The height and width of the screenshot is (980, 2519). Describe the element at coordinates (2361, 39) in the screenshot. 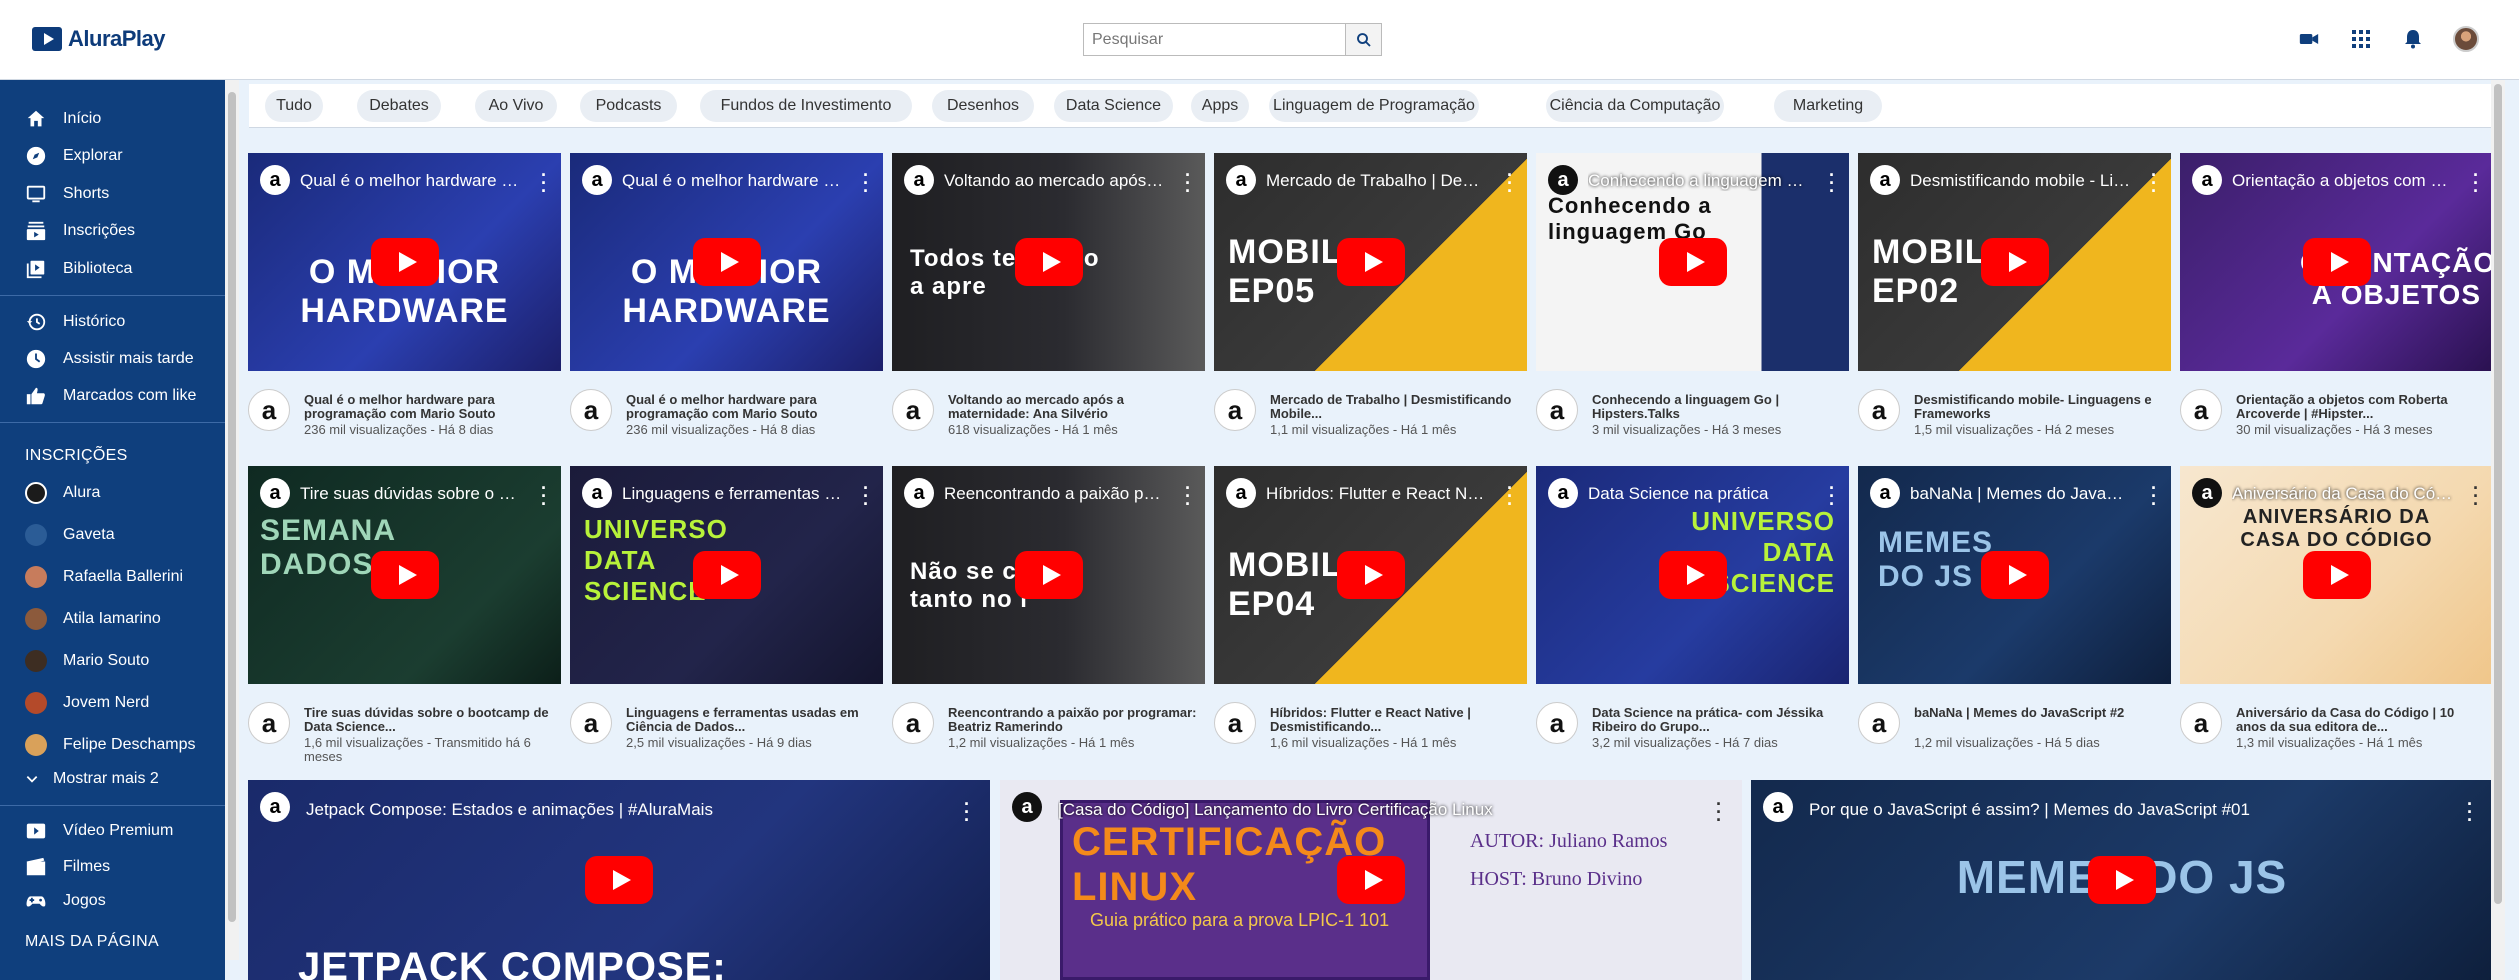

I see `apps-grid-icon` at that location.